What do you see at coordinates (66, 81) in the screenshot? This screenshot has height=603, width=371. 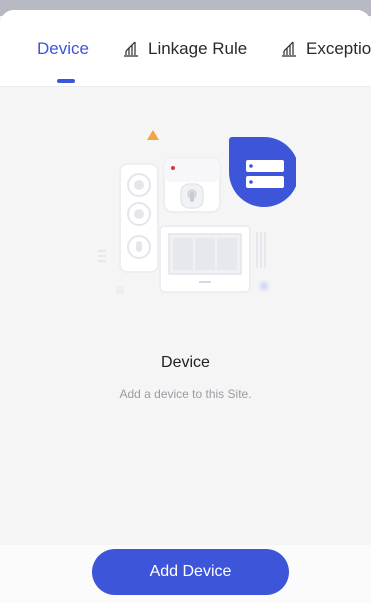 I see `active-tab-indicator` at bounding box center [66, 81].